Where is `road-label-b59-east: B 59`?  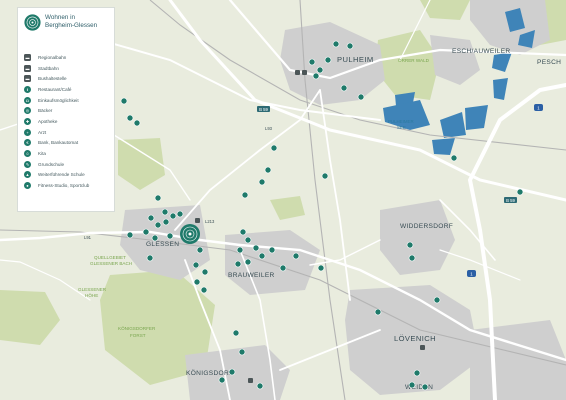
road-label-b59-east: B 59 is located at coordinates (510, 200).